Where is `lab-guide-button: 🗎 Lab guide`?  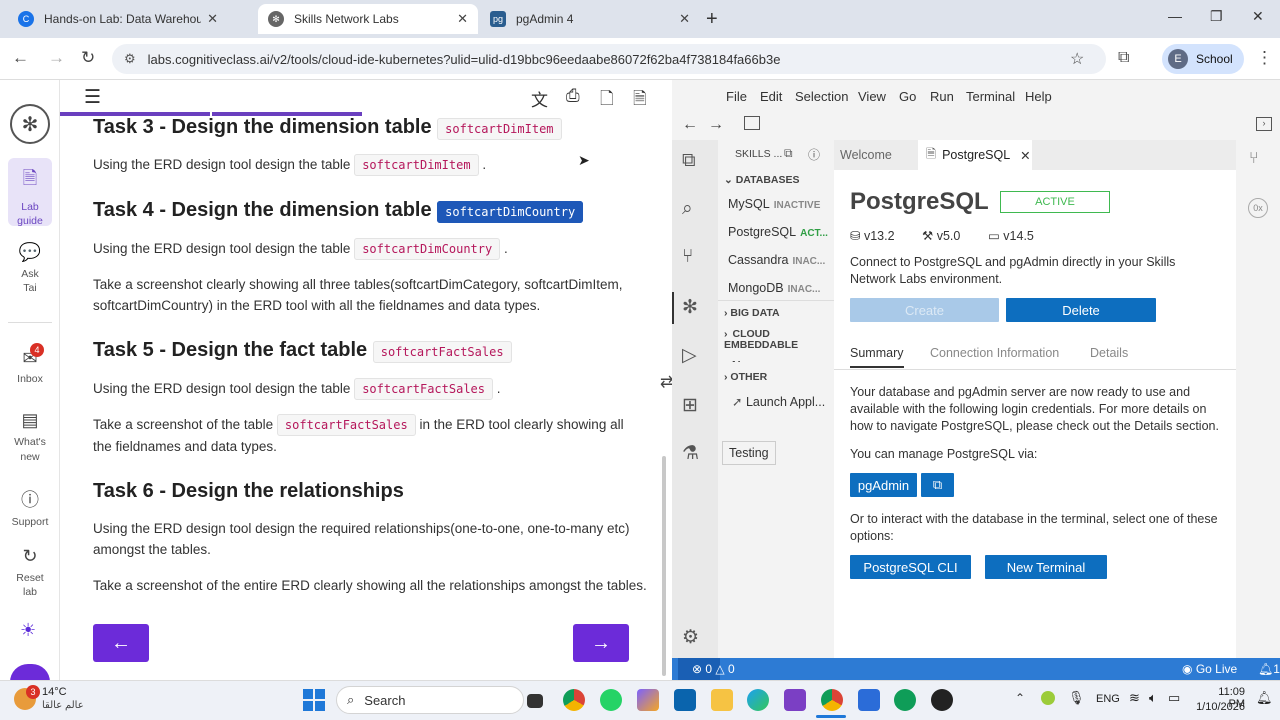
lab-guide-button: 🗎 Lab guide is located at coordinates (30, 192).